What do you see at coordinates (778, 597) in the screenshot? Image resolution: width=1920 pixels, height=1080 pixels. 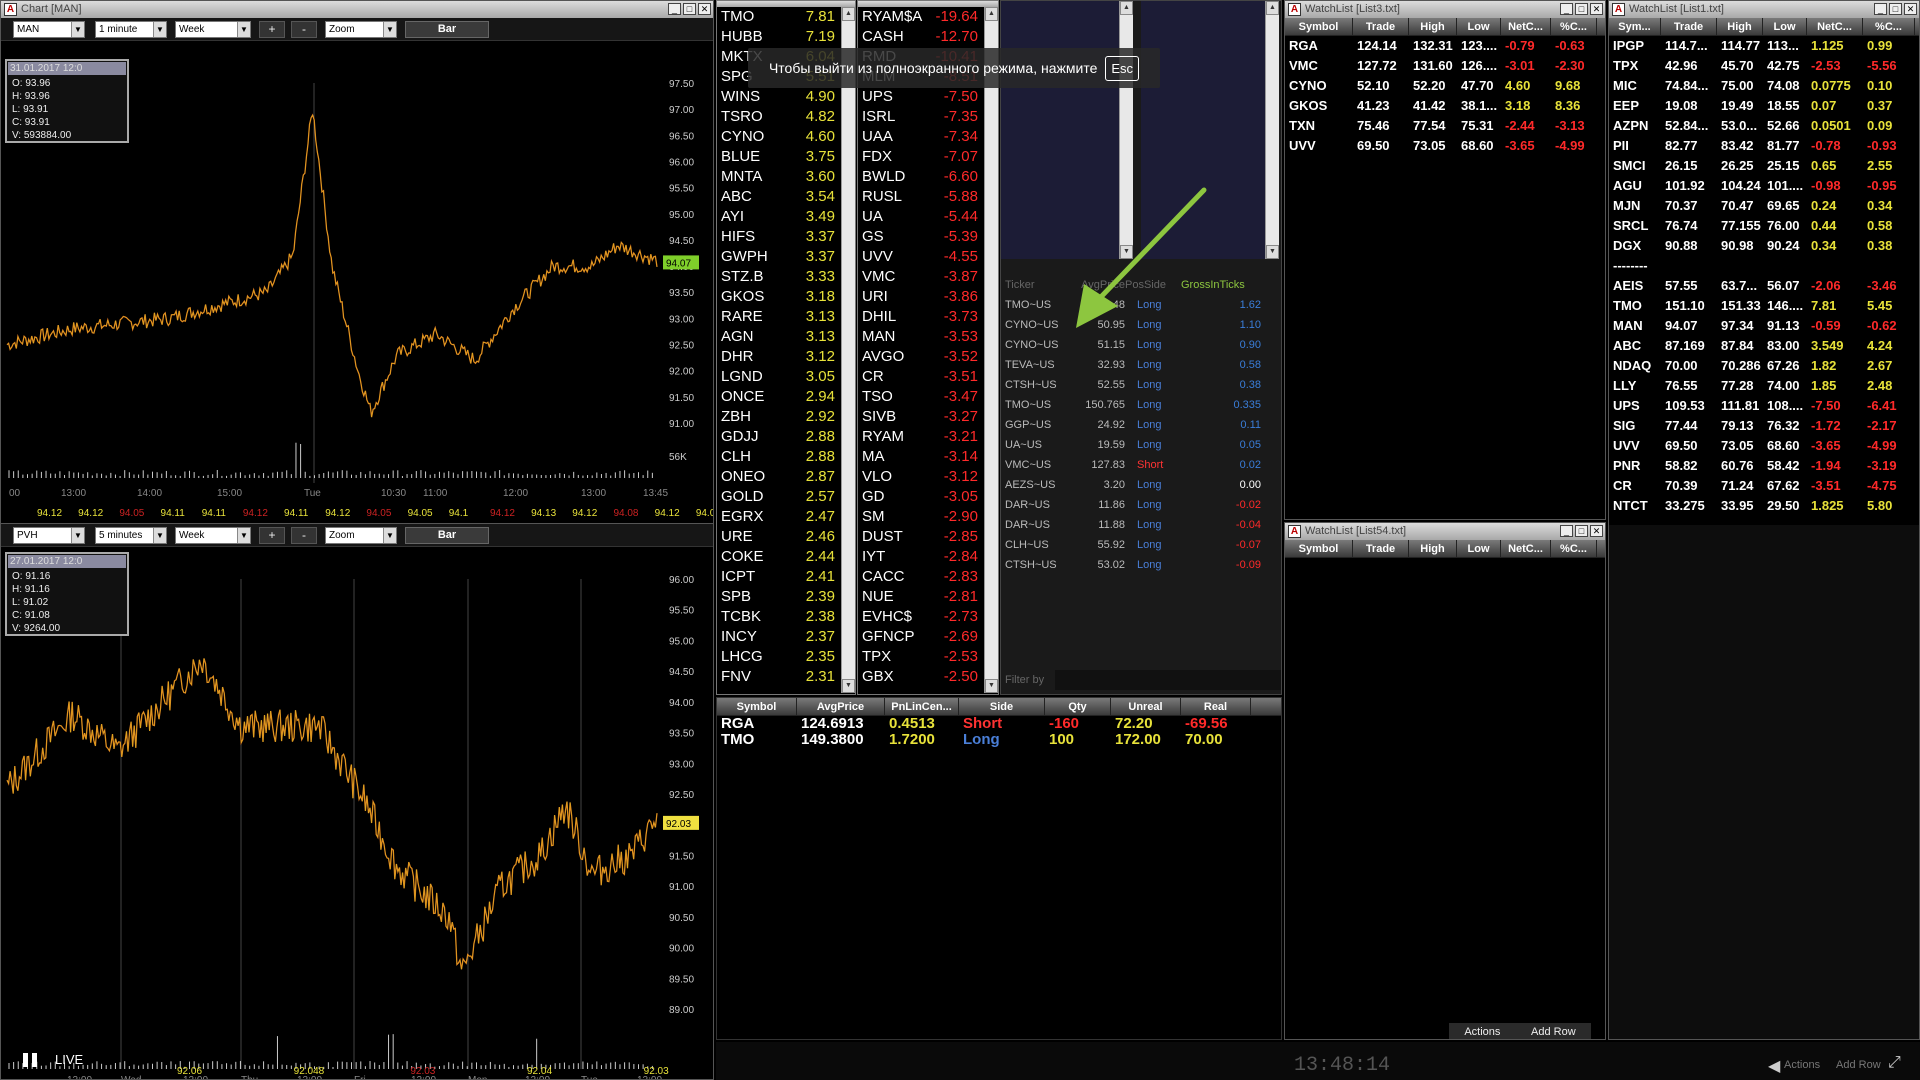 I see `mover-row: SPB 2.39` at bounding box center [778, 597].